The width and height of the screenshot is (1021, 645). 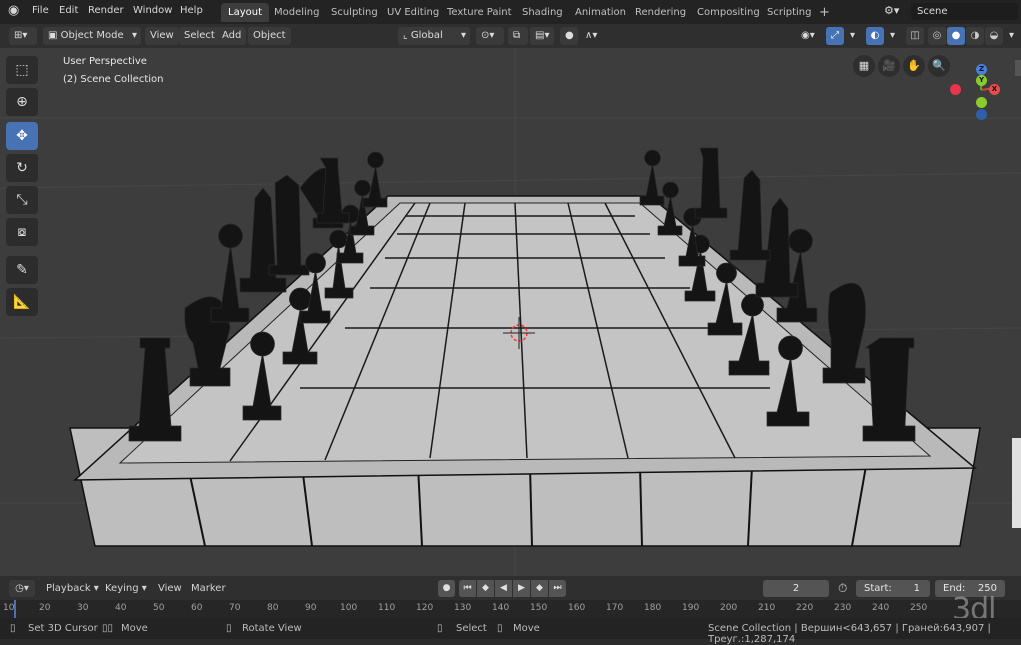 What do you see at coordinates (796, 588) in the screenshot?
I see `current-frame-field: 2` at bounding box center [796, 588].